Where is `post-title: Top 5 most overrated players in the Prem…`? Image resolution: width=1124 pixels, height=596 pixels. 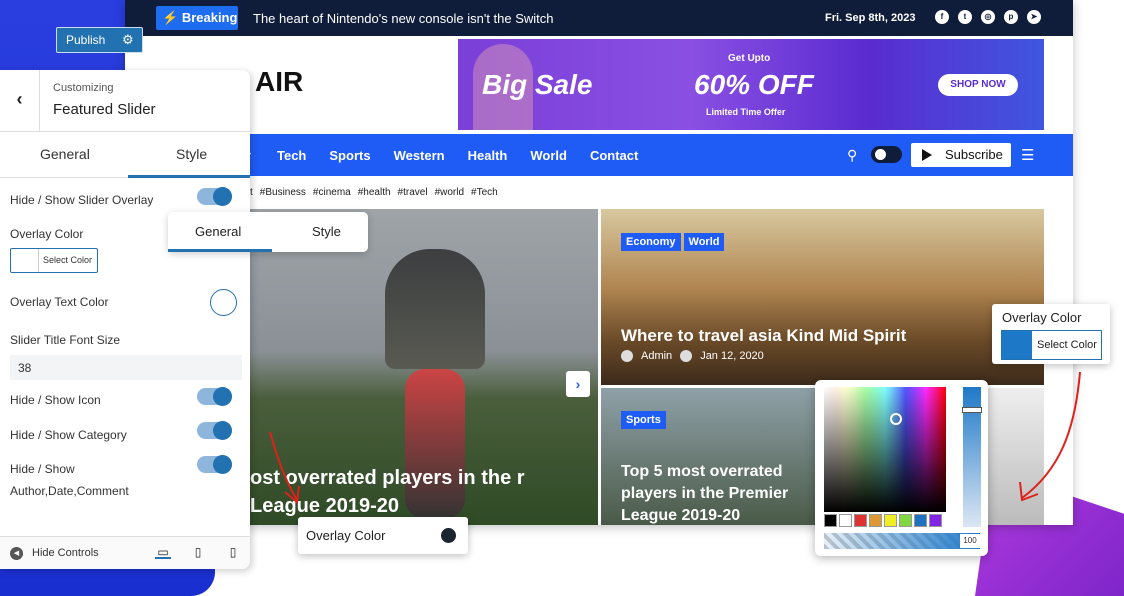
post-title: Top 5 most overrated players in the Prem… is located at coordinates (721, 493).